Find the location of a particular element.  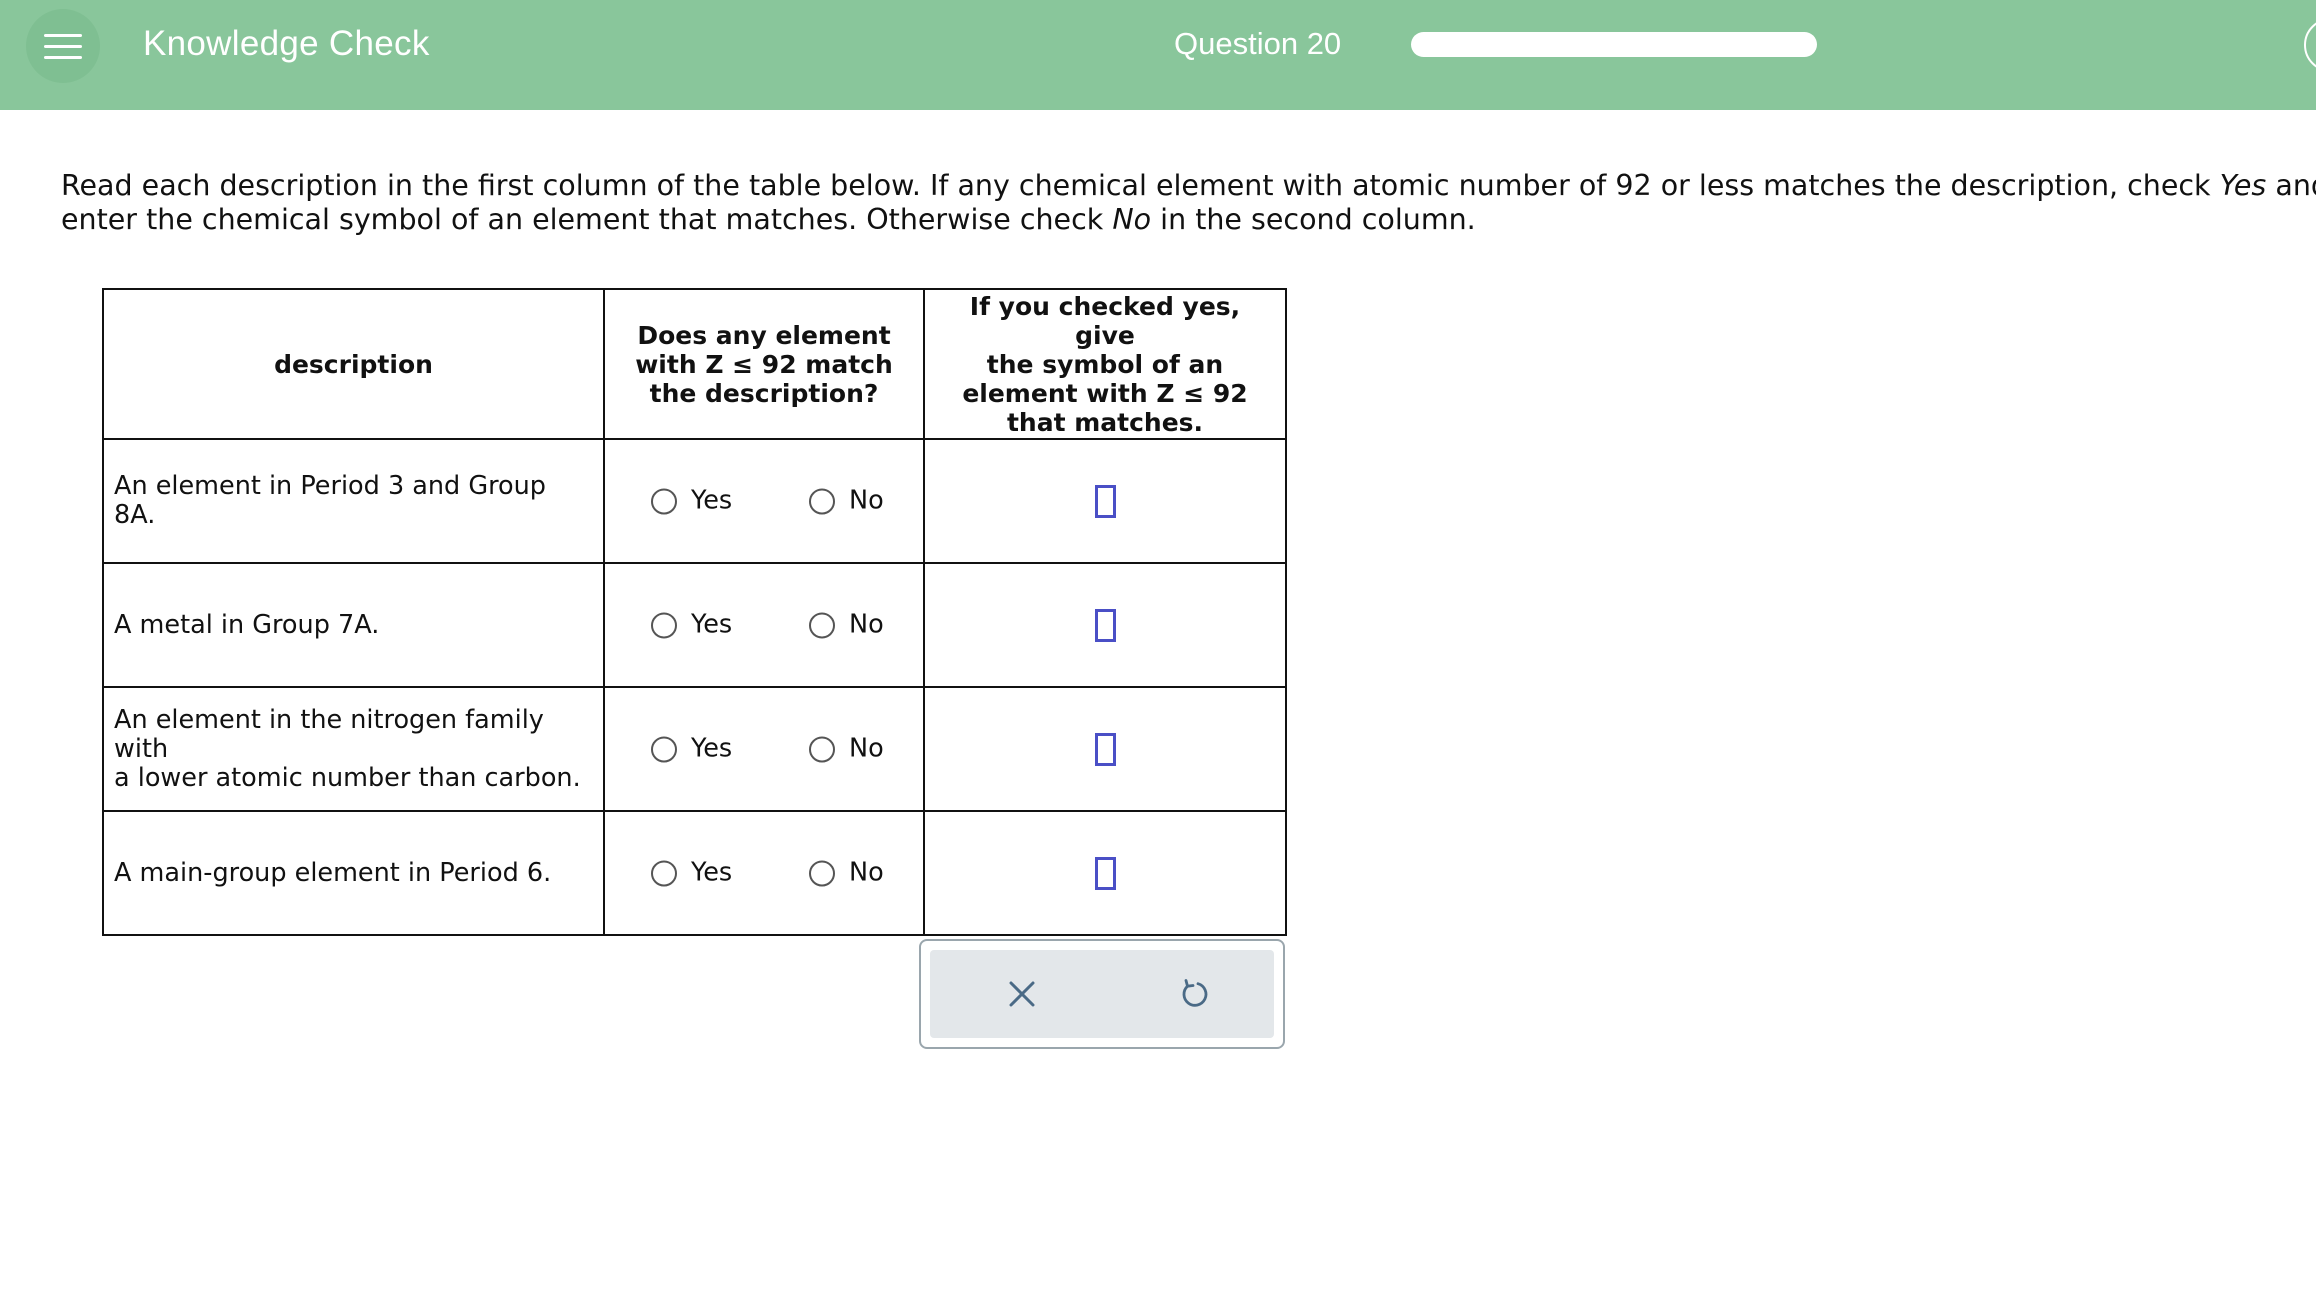

undo-button is located at coordinates (1194, 994).